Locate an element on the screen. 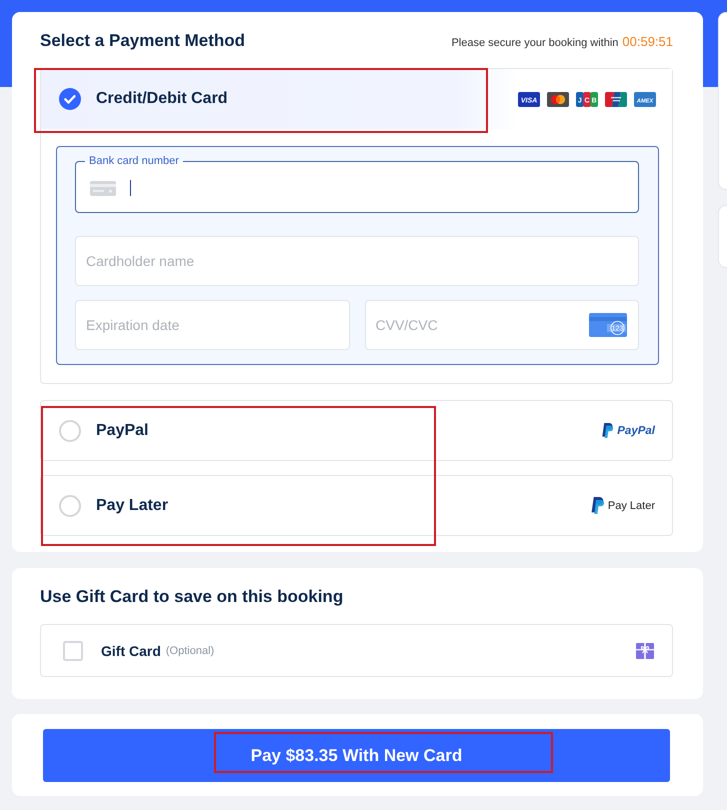 The height and width of the screenshot is (810, 727). option-label: Pay Later is located at coordinates (132, 505).